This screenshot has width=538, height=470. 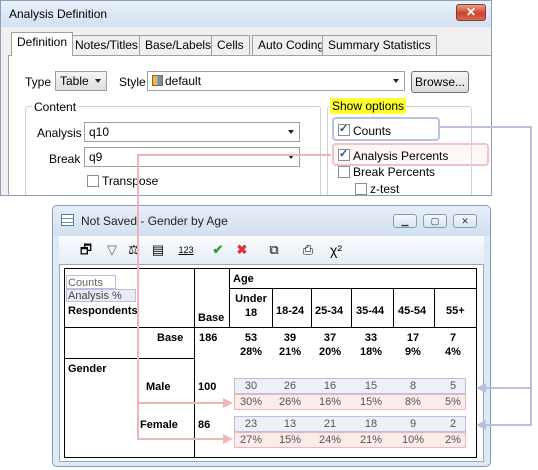 What do you see at coordinates (344, 129) in the screenshot?
I see `counts-checkbox` at bounding box center [344, 129].